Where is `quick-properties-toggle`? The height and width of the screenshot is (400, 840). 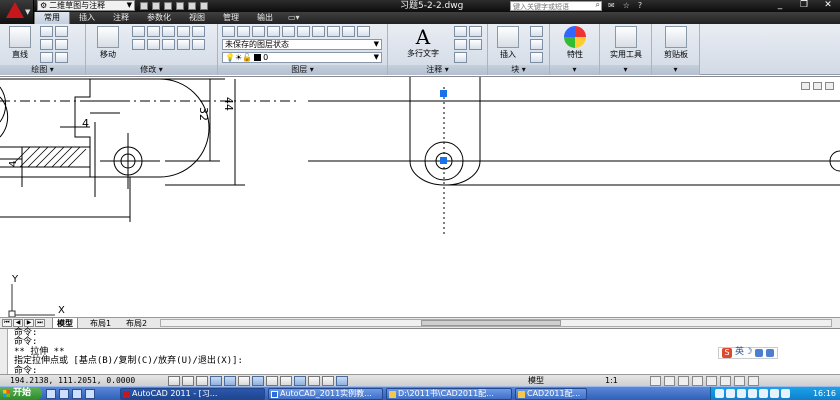 quick-properties-toggle is located at coordinates (328, 381).